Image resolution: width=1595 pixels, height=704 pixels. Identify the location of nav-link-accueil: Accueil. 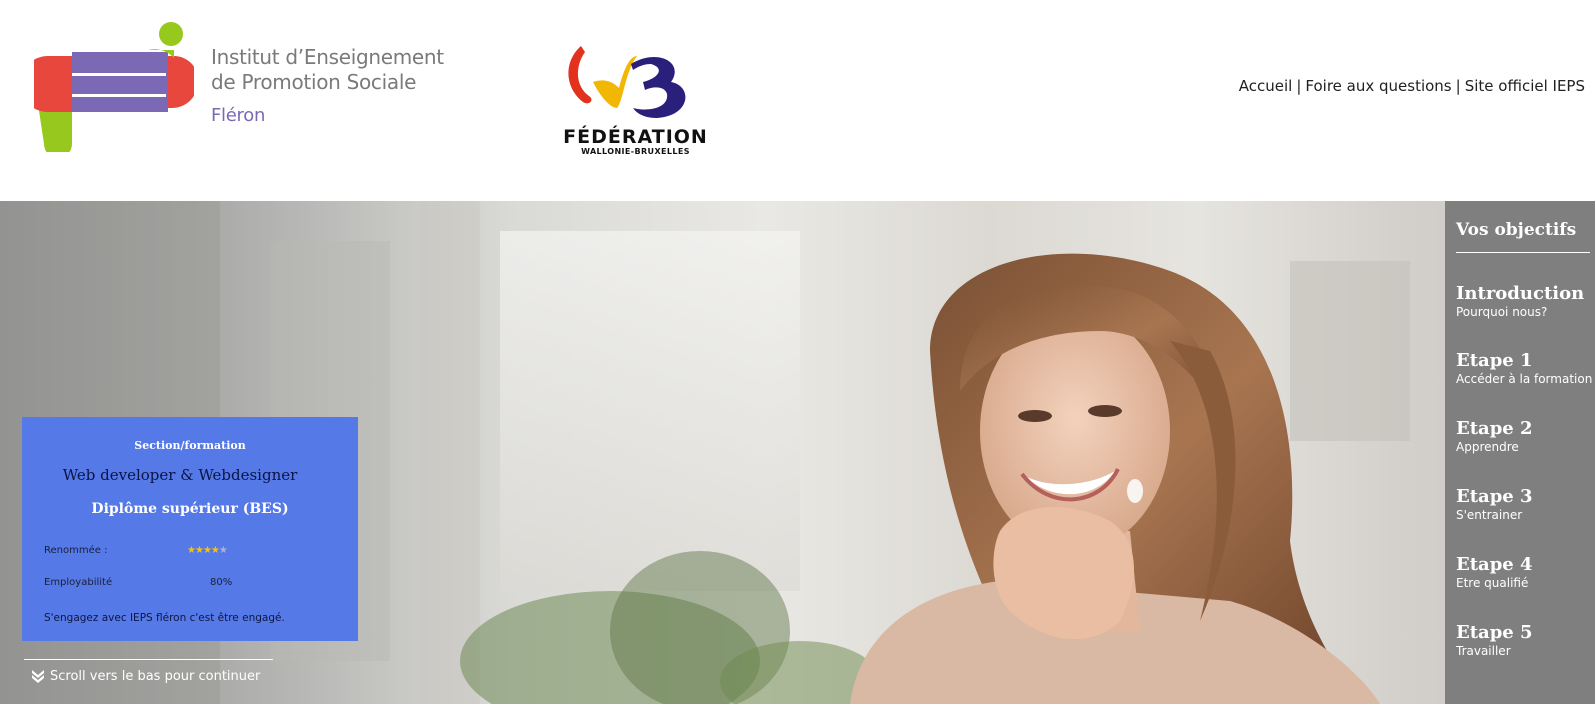
(1266, 86).